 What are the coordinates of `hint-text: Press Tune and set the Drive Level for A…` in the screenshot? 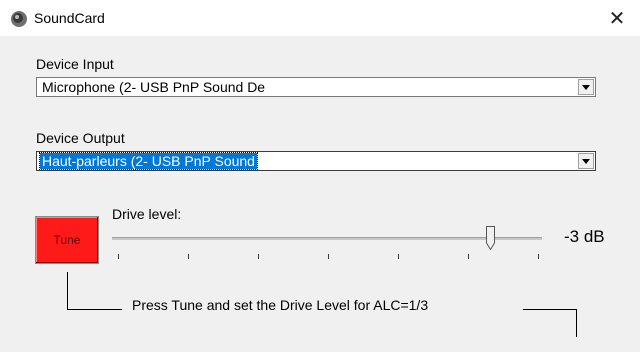 It's located at (280, 305).